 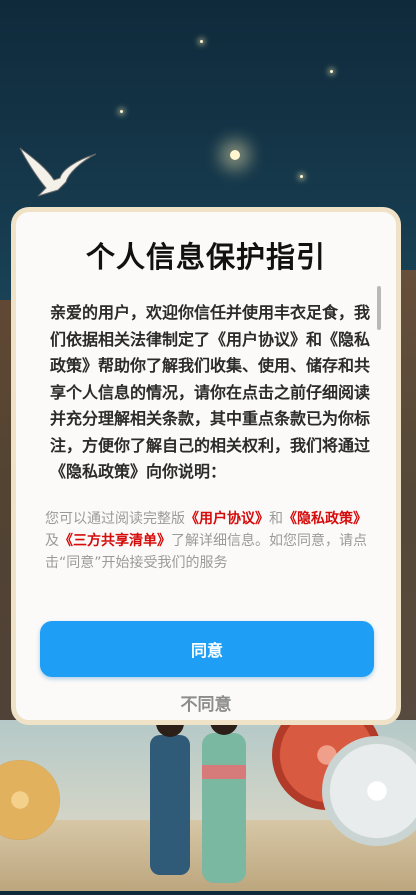 I want to click on secondary-prefix: 您可以通过阅读完整版, so click(x=115, y=519).